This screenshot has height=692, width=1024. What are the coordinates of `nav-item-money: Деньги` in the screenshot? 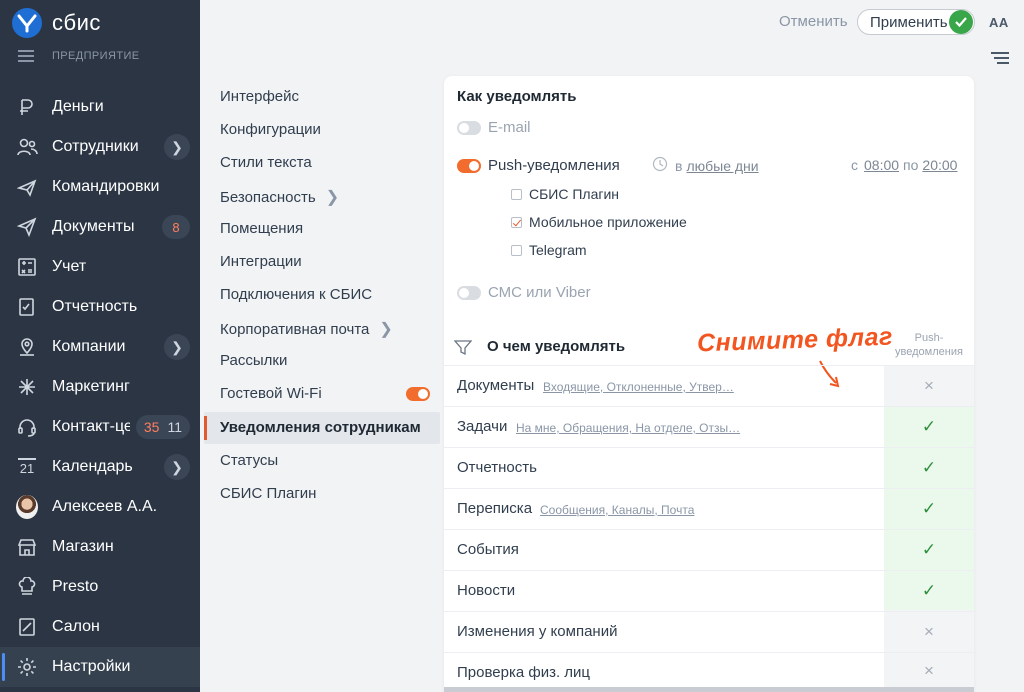 It's located at (100, 107).